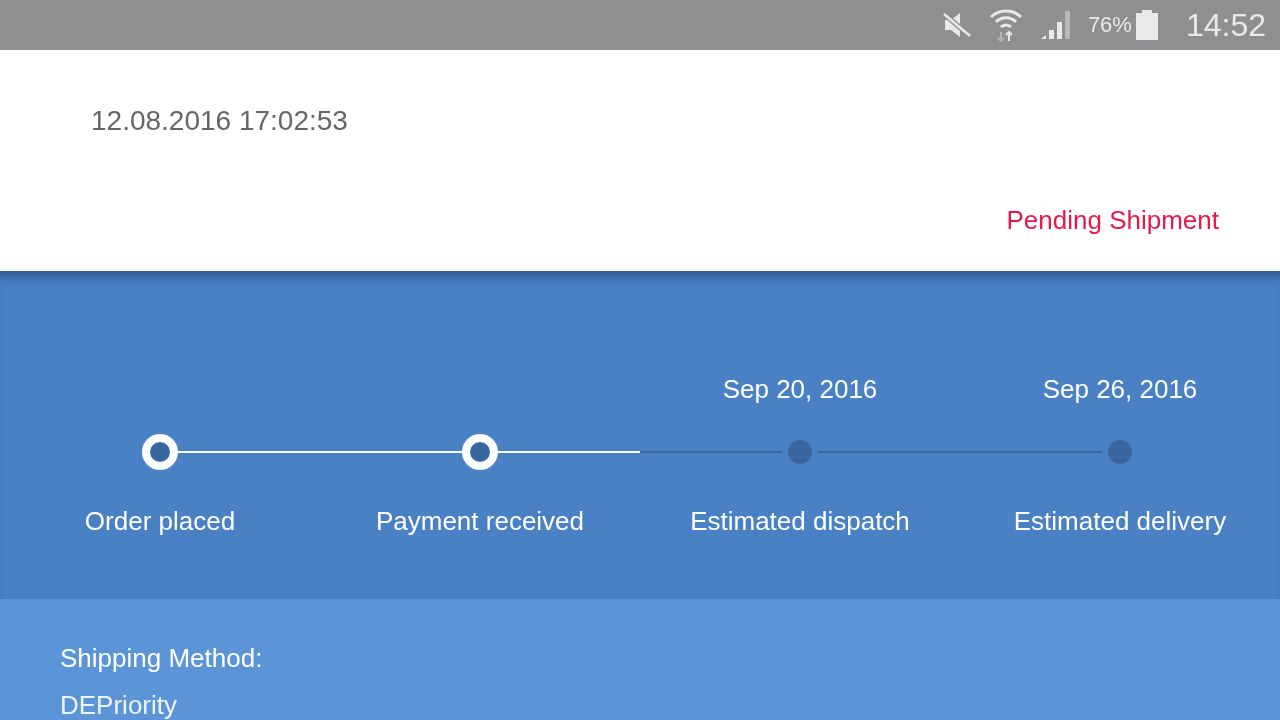 This screenshot has width=1280, height=720. I want to click on order-status: Pending Shipment, so click(1112, 220).